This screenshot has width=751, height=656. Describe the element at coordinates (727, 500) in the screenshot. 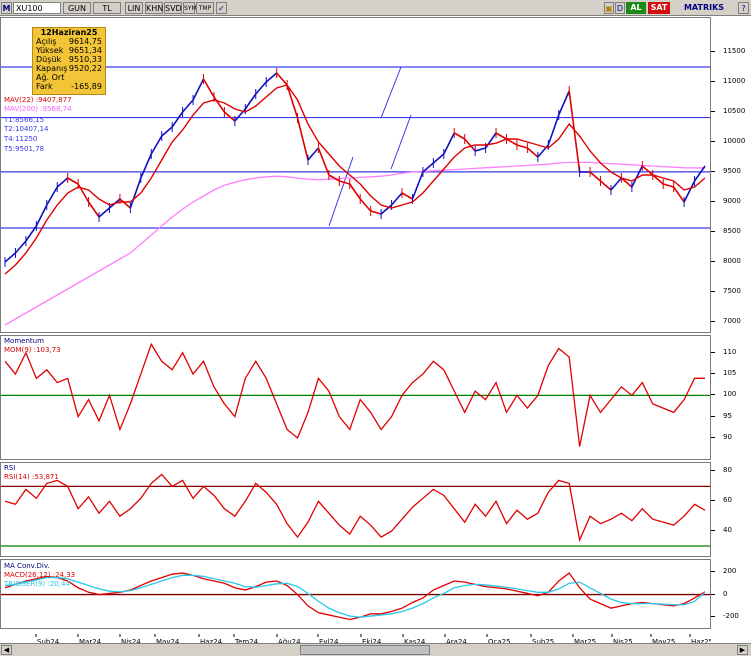

I see `y-tick-label: 60` at that location.